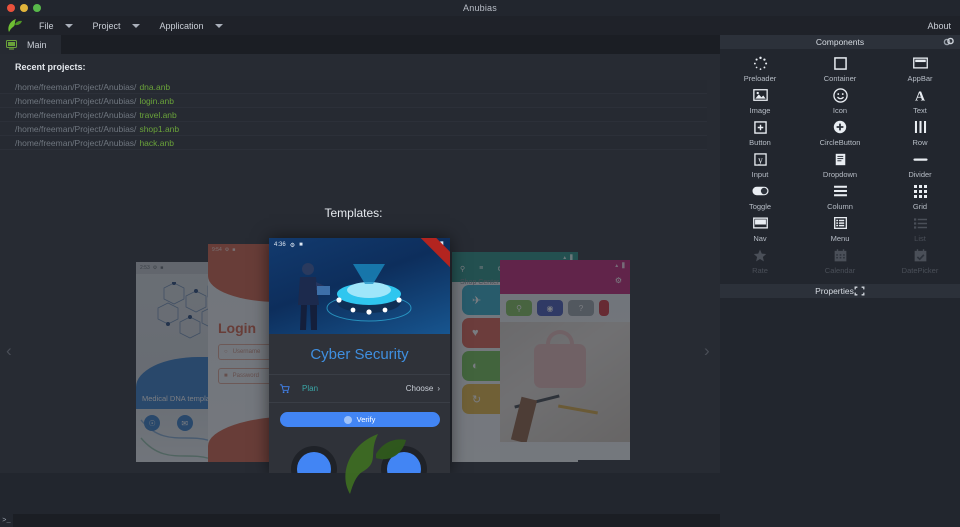  Describe the element at coordinates (462, 269) in the screenshot. I see `search-icon: ⚲` at that location.